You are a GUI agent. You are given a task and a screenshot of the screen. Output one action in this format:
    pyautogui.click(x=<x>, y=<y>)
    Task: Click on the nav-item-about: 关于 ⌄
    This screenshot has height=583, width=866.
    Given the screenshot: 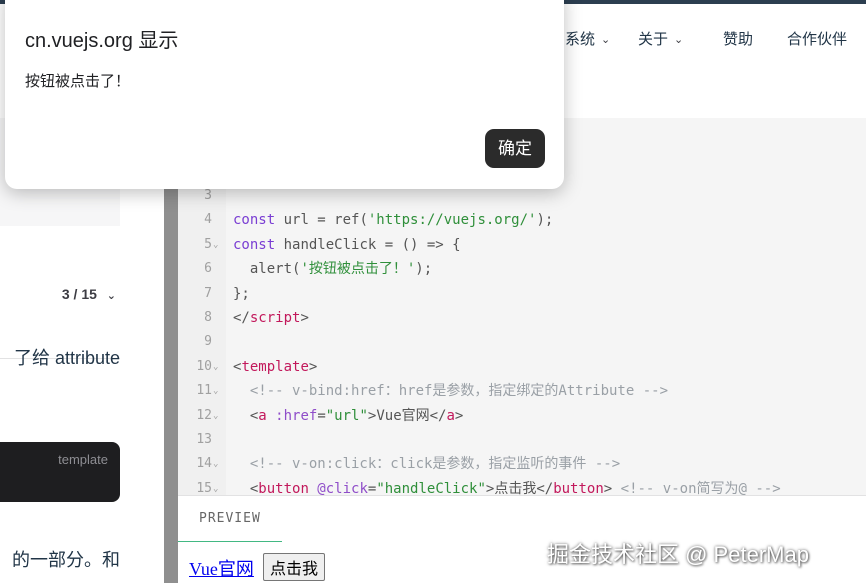 What is the action you would take?
    pyautogui.click(x=660, y=38)
    